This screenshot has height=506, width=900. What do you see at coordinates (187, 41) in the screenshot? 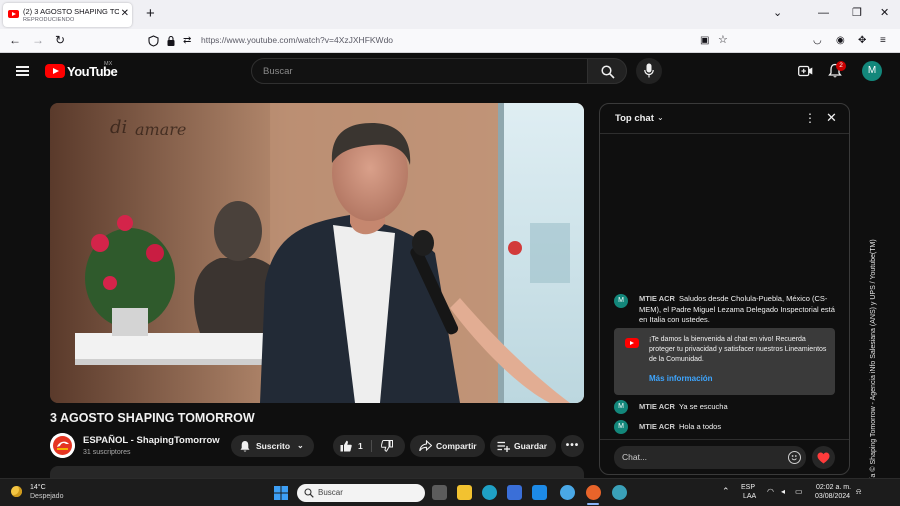
I see `permissions-icon: ⇄` at bounding box center [187, 41].